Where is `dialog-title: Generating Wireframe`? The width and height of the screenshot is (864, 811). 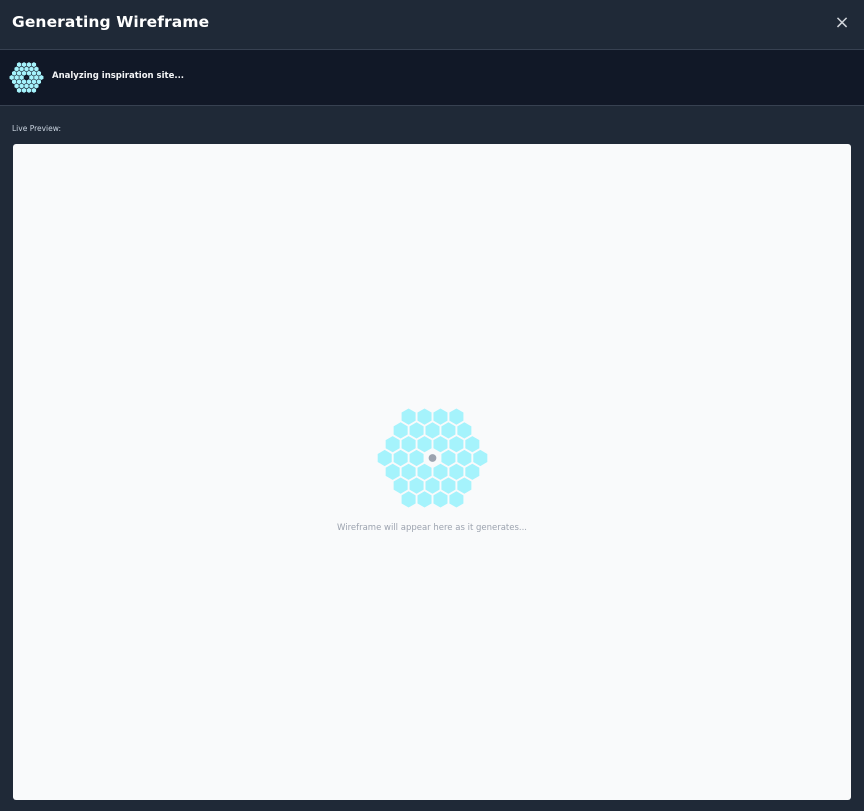 dialog-title: Generating Wireframe is located at coordinates (111, 22).